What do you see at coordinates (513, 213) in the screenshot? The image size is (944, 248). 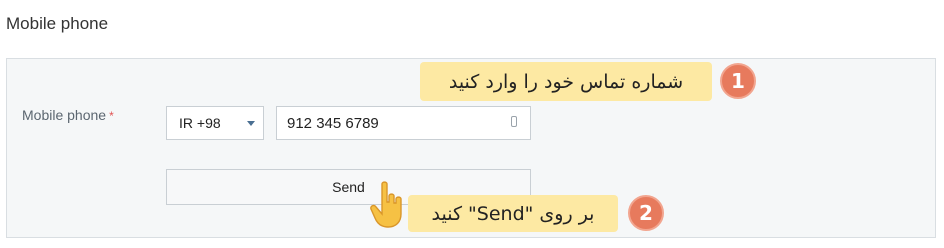 I see `step2-callout: بر روی "Send" کنید` at bounding box center [513, 213].